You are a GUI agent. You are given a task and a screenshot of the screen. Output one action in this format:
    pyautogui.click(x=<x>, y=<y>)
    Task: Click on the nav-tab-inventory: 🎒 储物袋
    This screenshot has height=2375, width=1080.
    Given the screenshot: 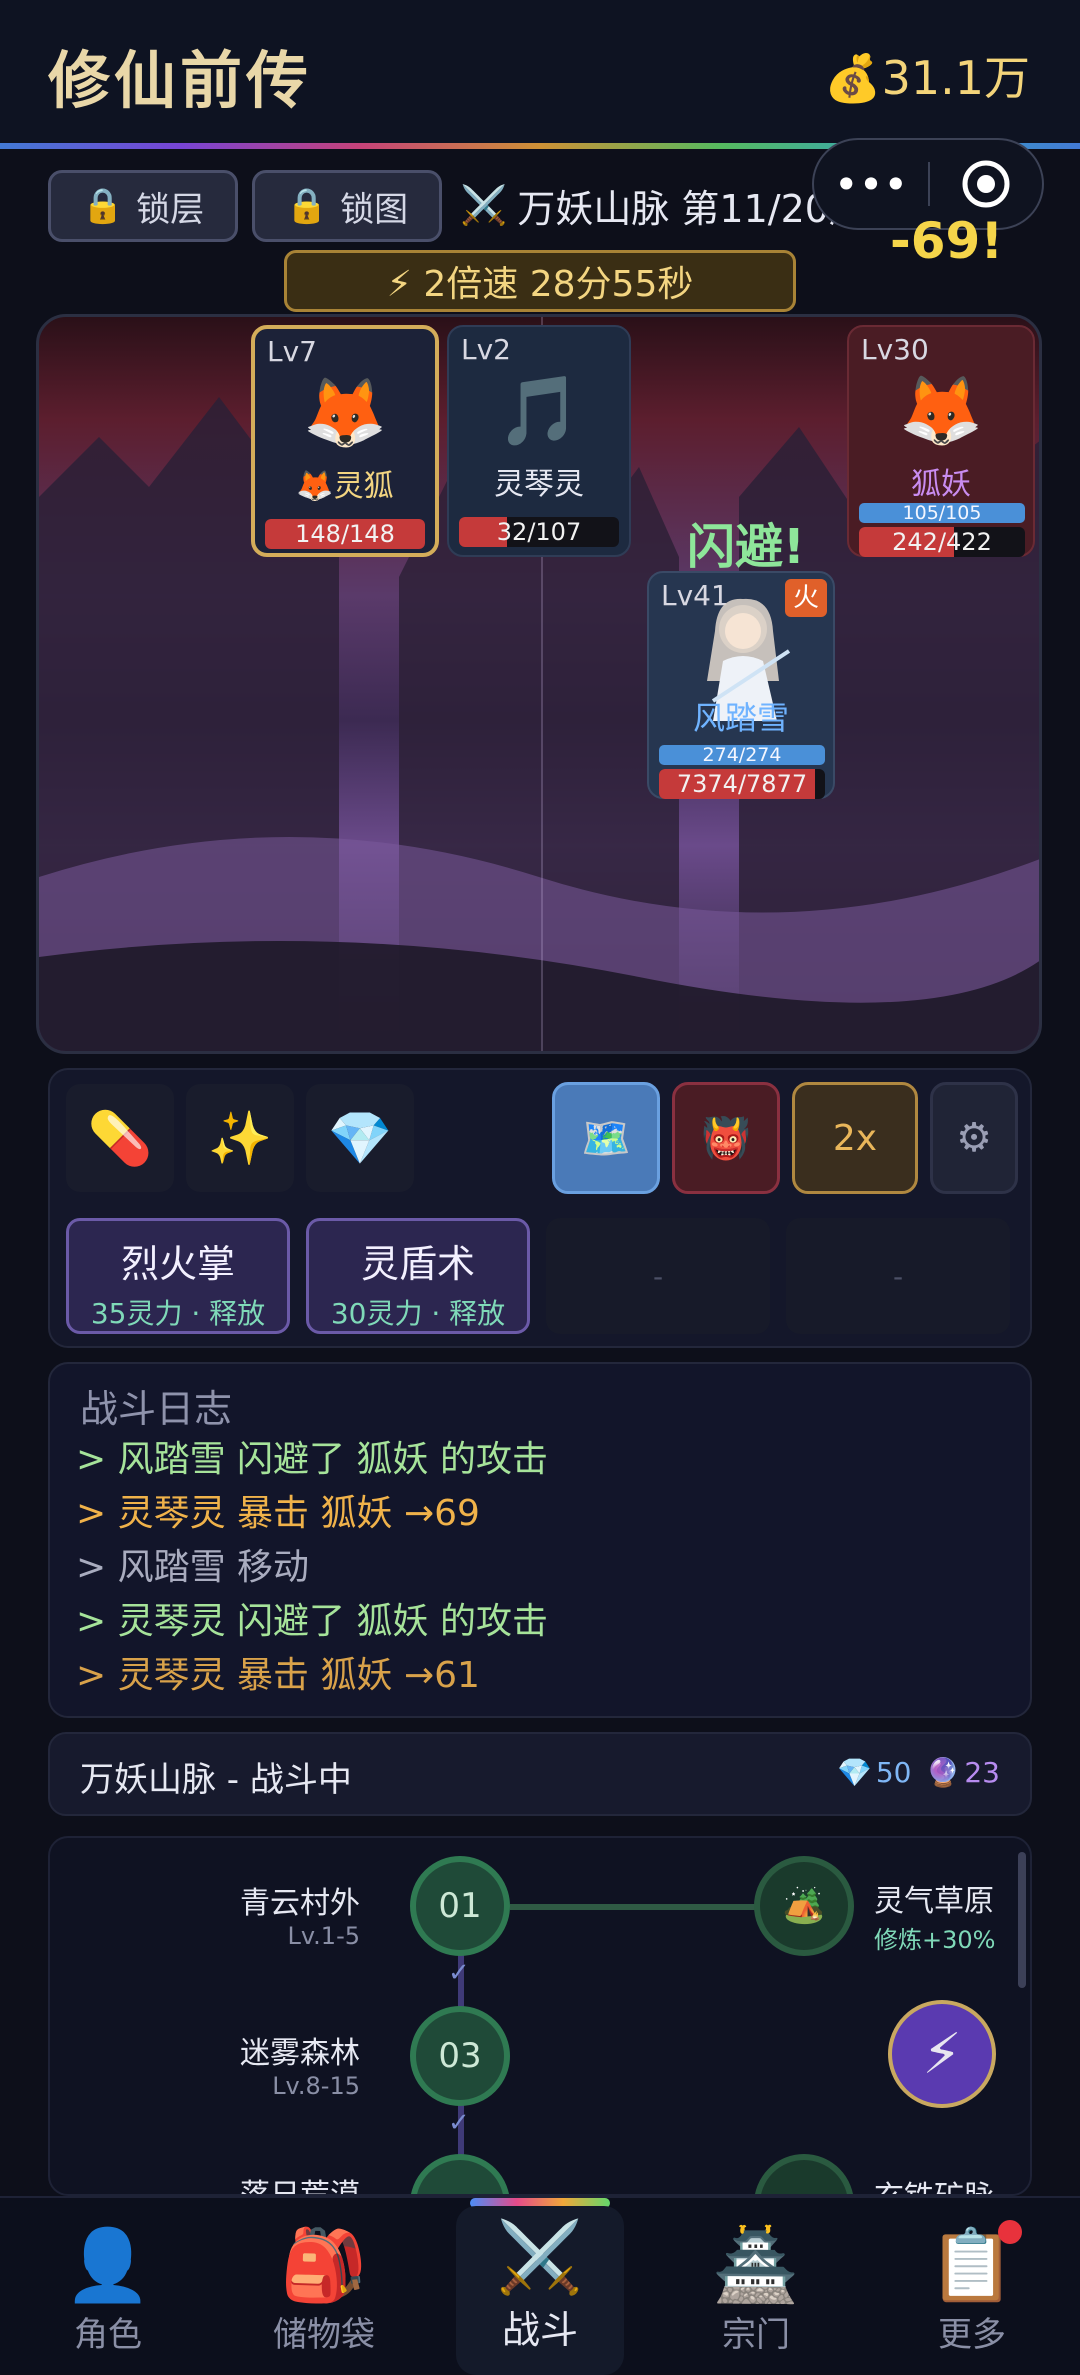 What is the action you would take?
    pyautogui.click(x=324, y=2286)
    